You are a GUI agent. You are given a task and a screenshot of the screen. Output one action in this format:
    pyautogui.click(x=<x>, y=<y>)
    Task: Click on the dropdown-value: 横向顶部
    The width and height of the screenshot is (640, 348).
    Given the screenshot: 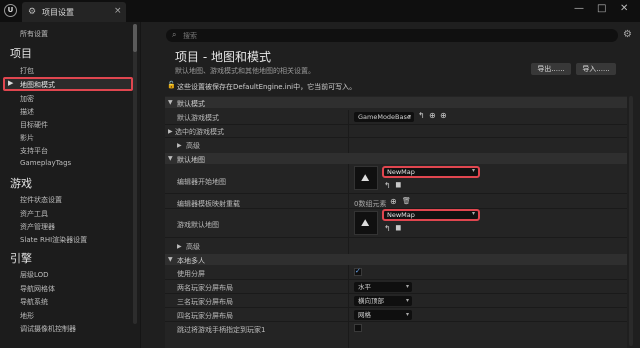 What is the action you would take?
    pyautogui.click(x=371, y=301)
    